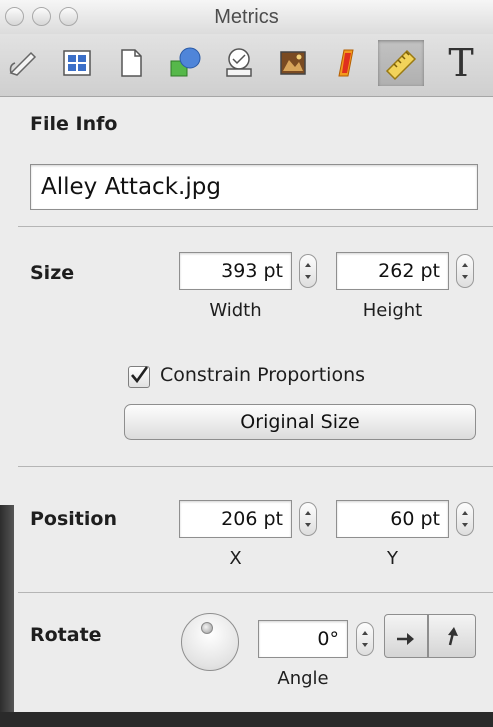  I want to click on window-bottom-edge, so click(246, 719).